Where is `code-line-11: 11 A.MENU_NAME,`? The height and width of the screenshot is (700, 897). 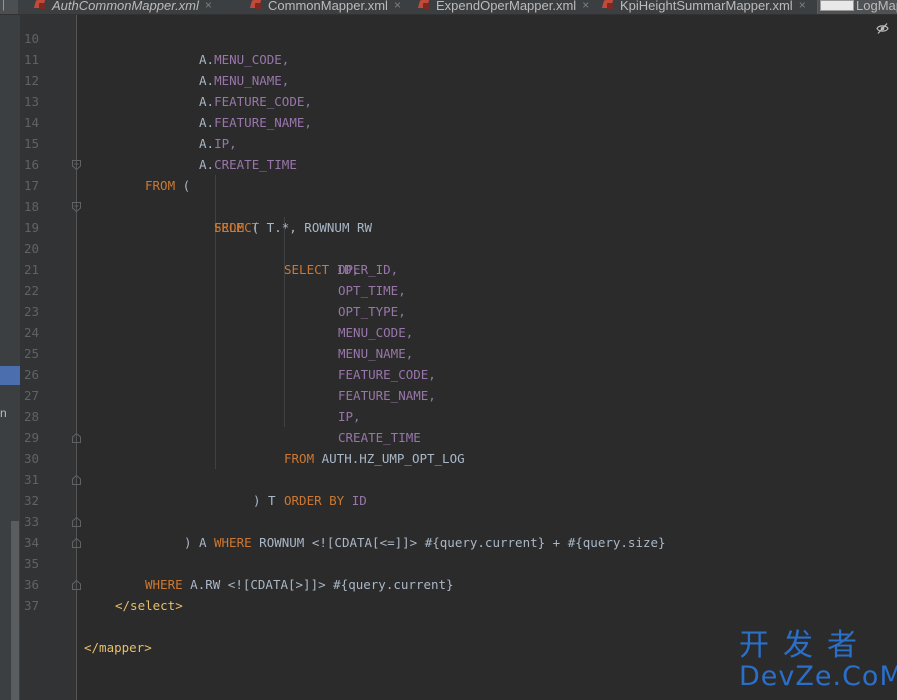
code-line-11: 11 A.MENU_NAME, is located at coordinates (458, 58).